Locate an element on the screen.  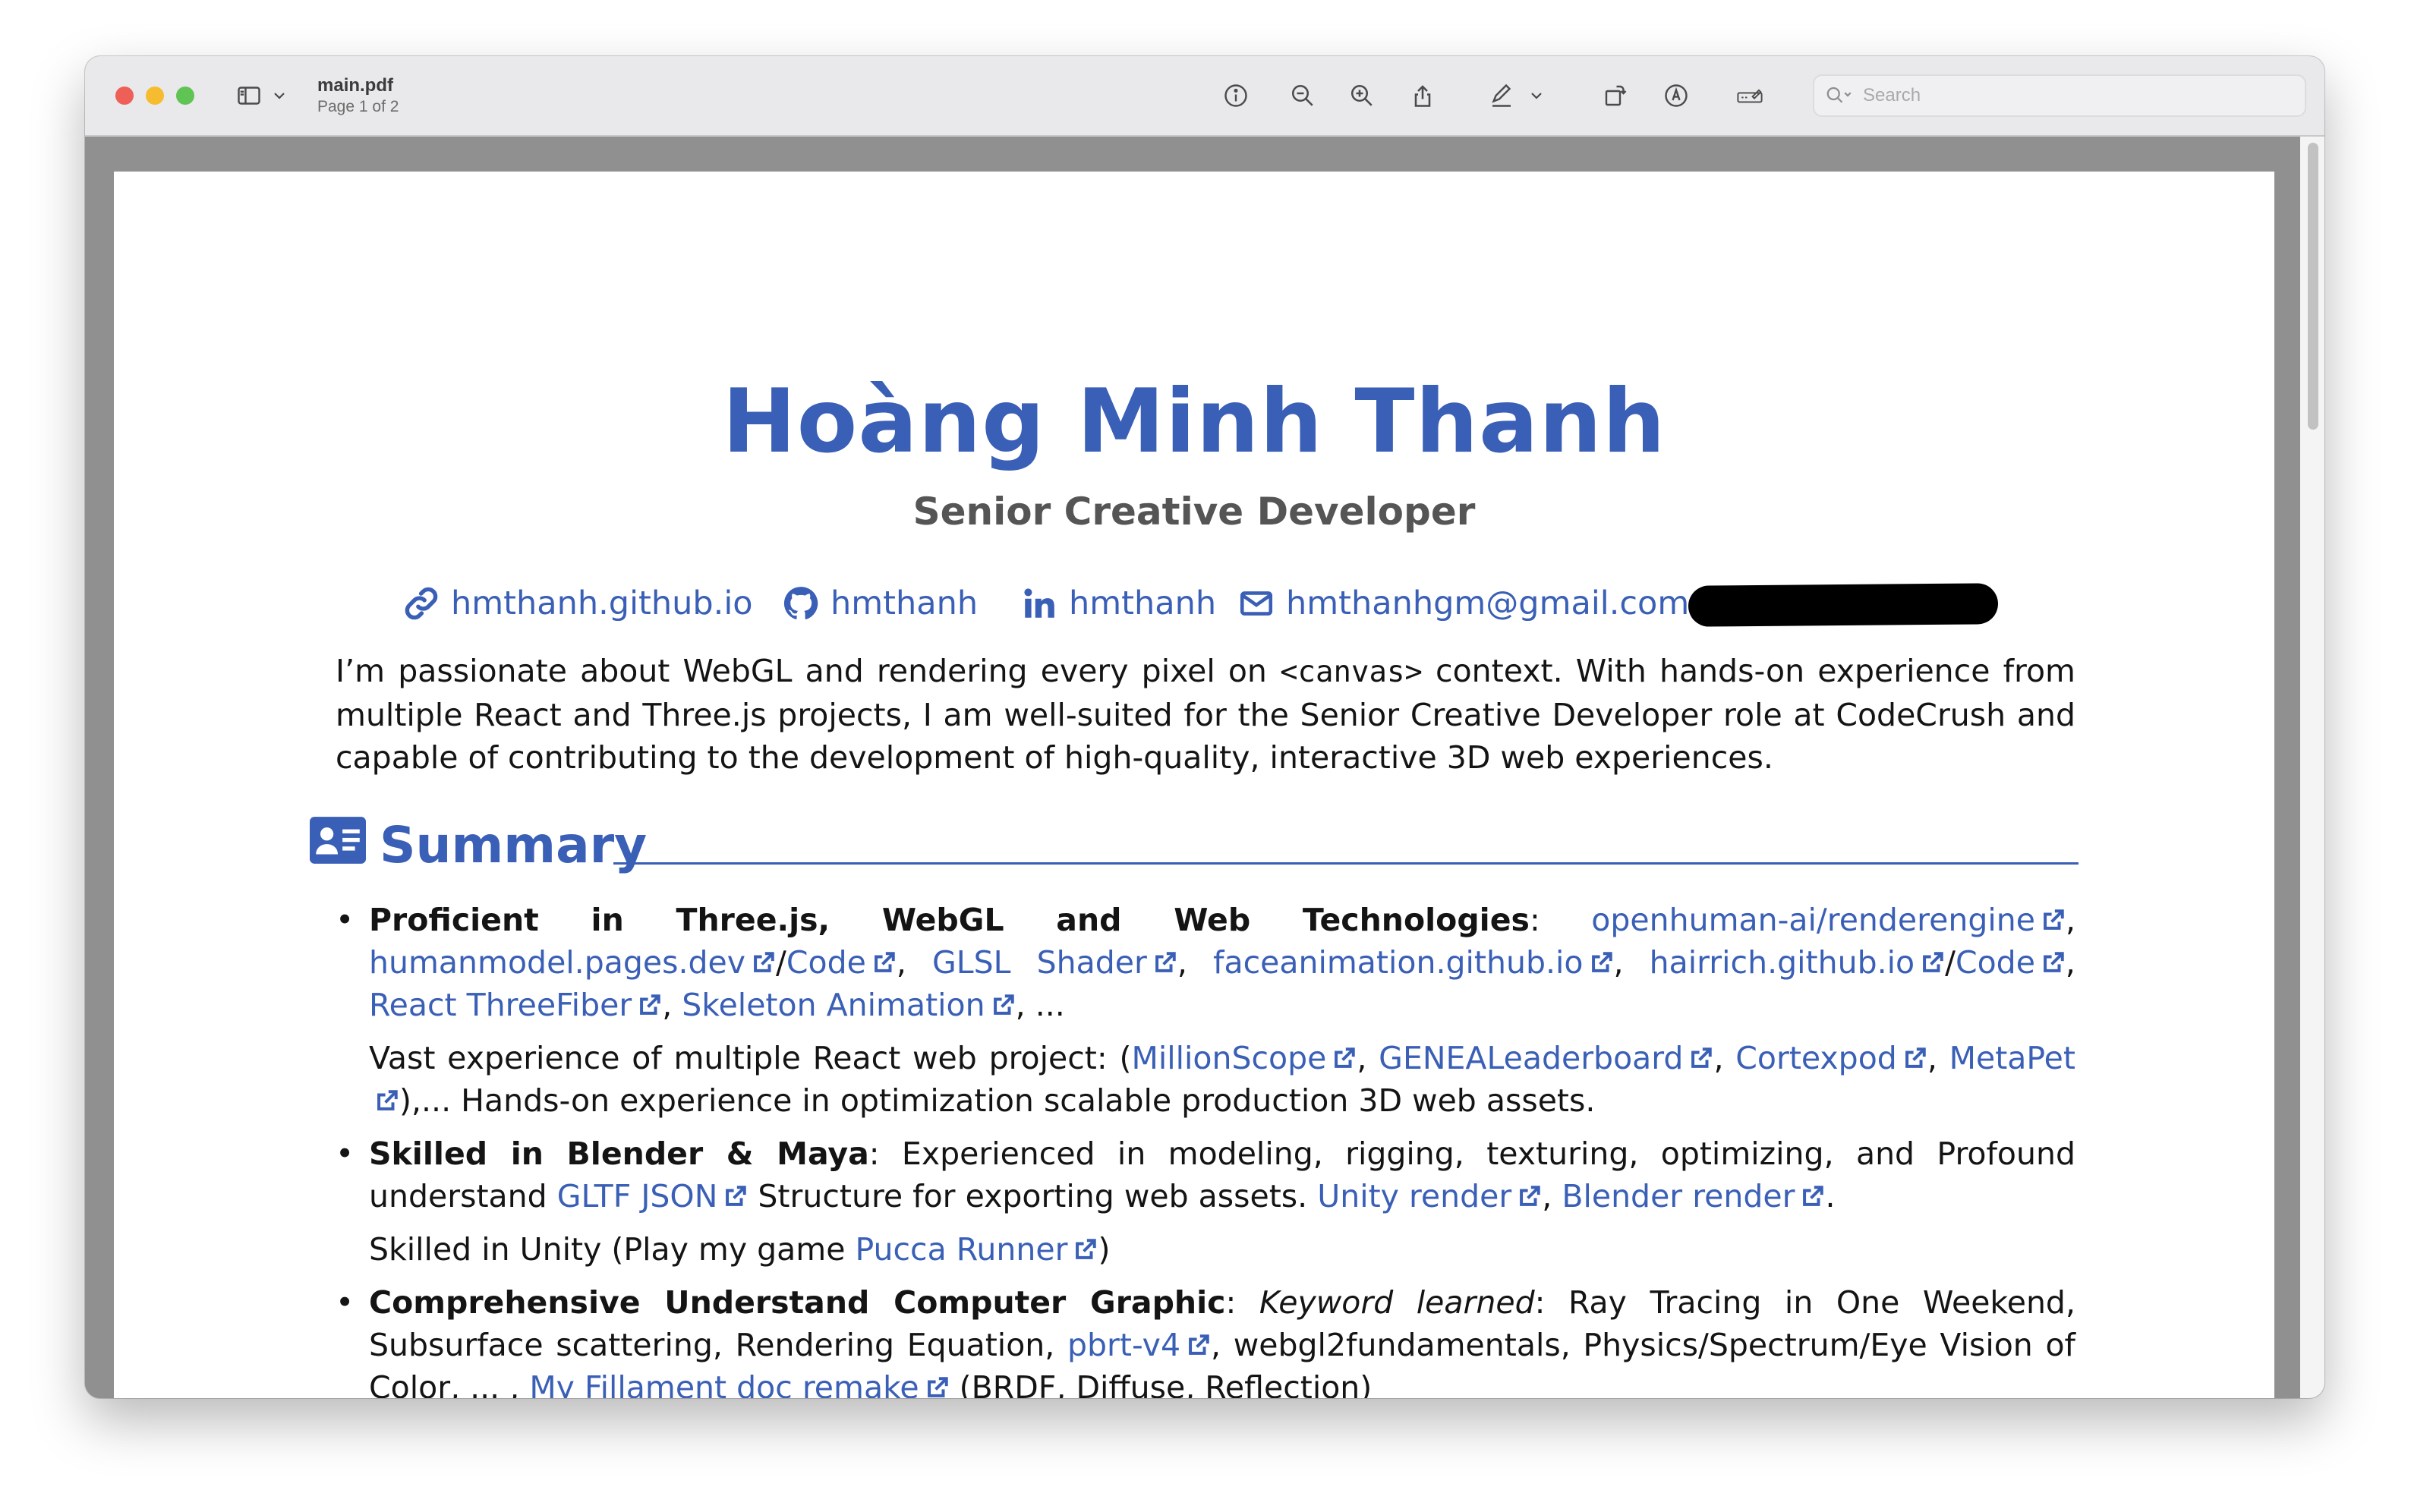
link-icon is located at coordinates (422, 603).